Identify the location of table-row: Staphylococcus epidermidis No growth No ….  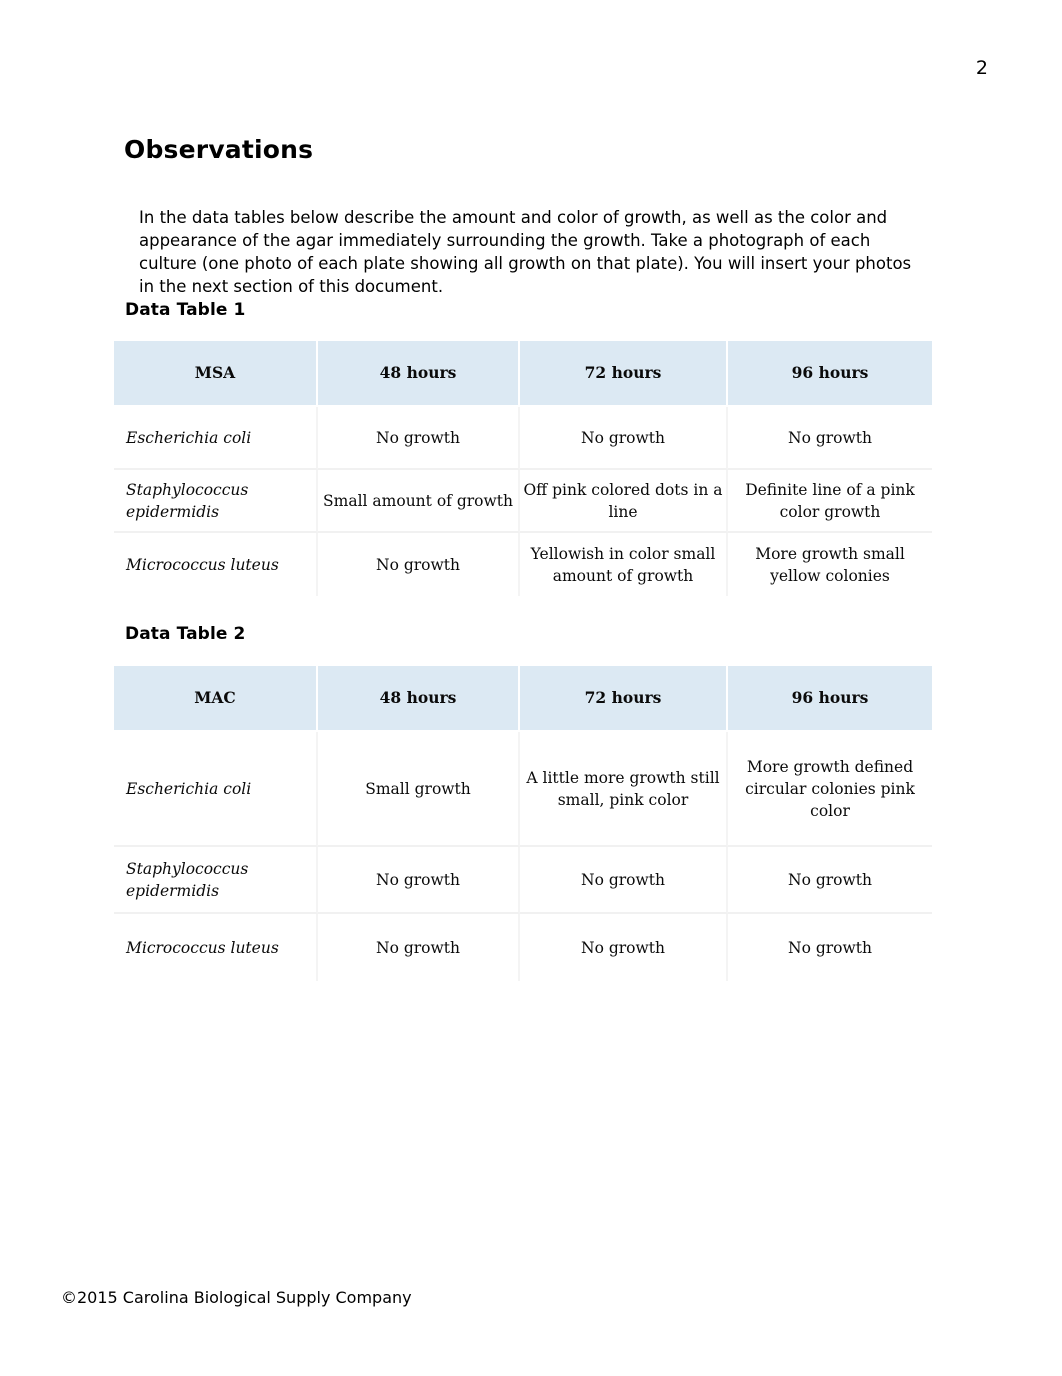
(523, 880).